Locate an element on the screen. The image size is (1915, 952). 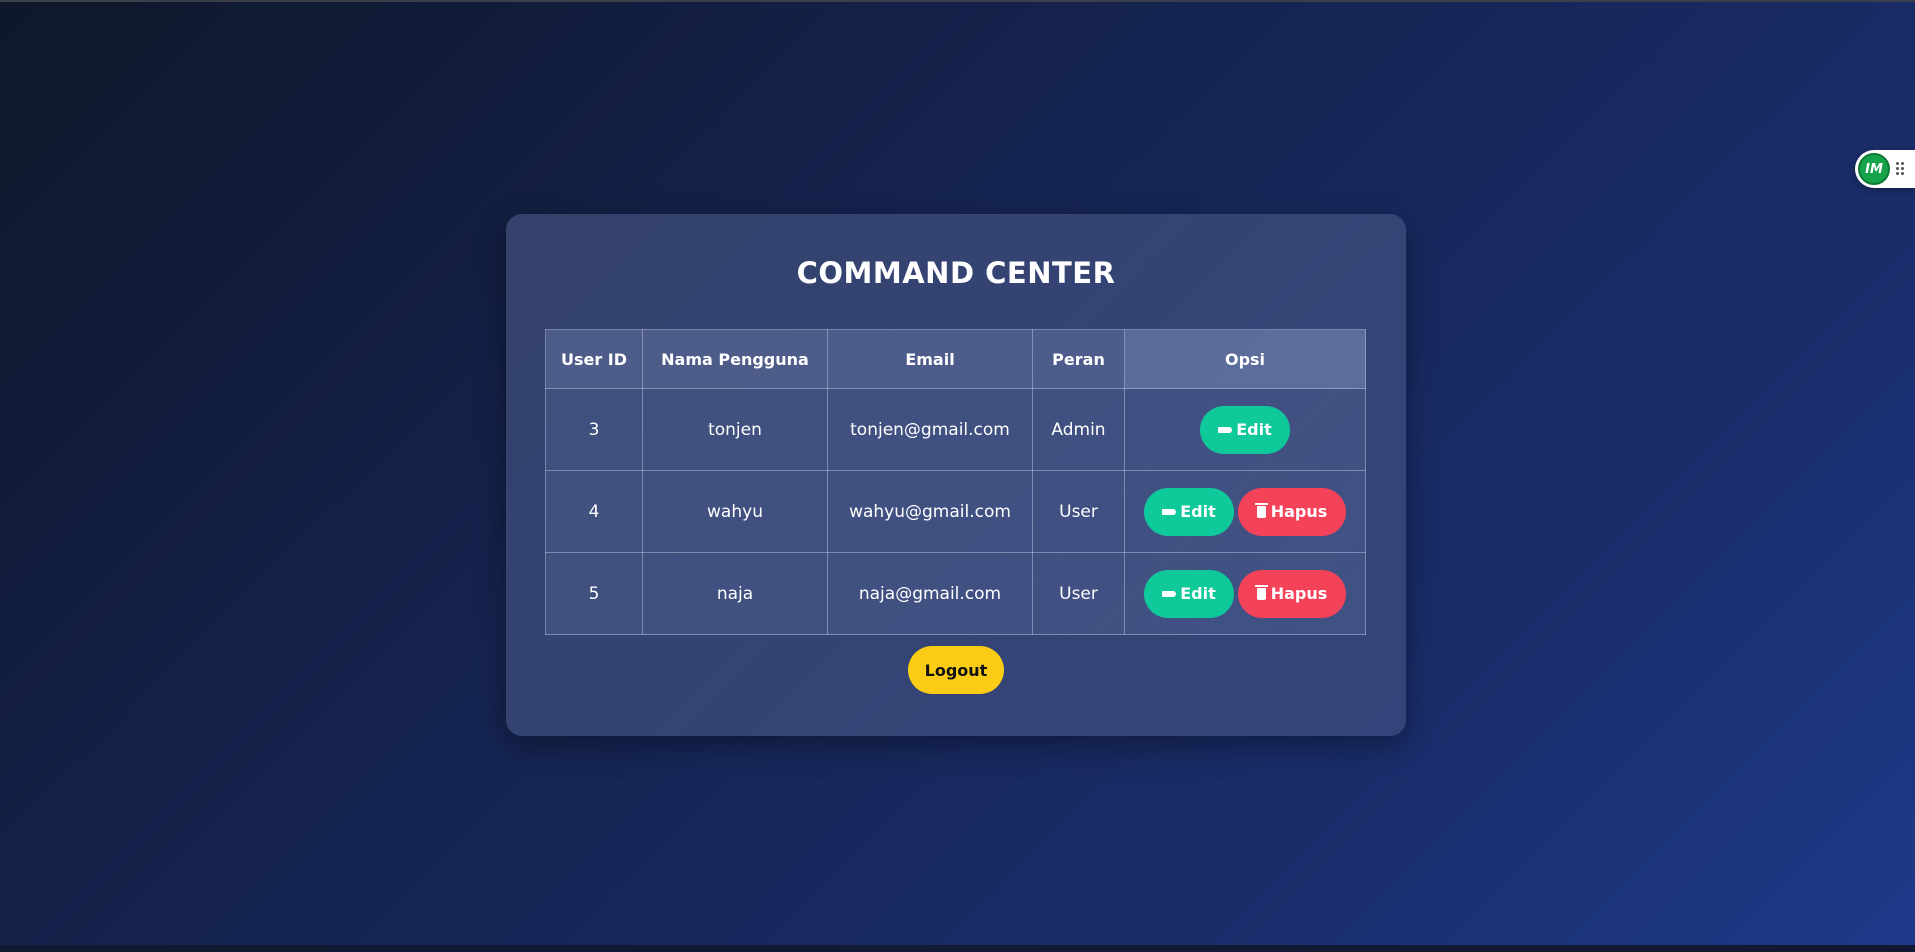
header-user-id: User ID is located at coordinates (594, 359).